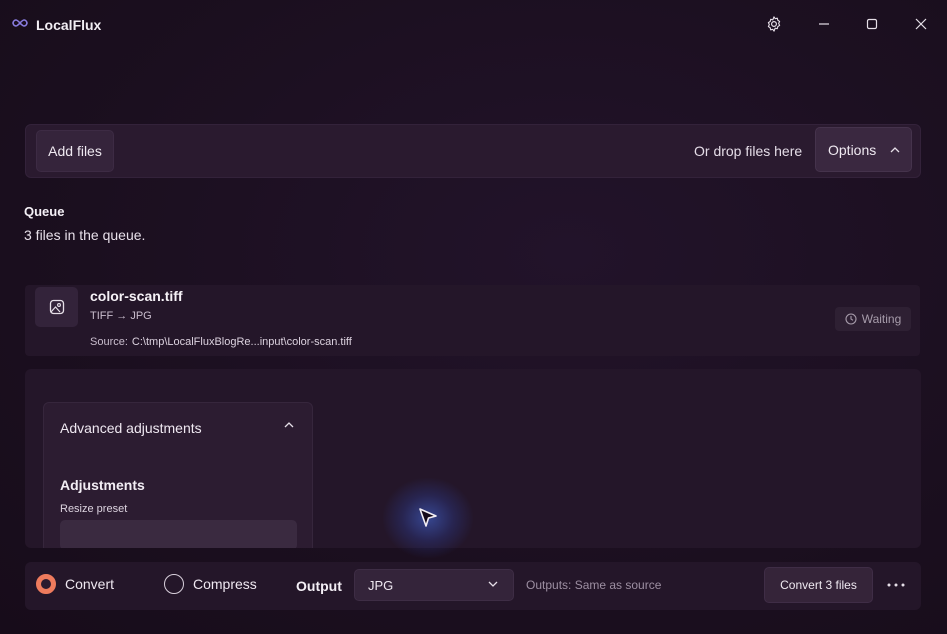 This screenshot has width=947, height=634. What do you see at coordinates (44, 211) in the screenshot?
I see `queue-title: Queue` at bounding box center [44, 211].